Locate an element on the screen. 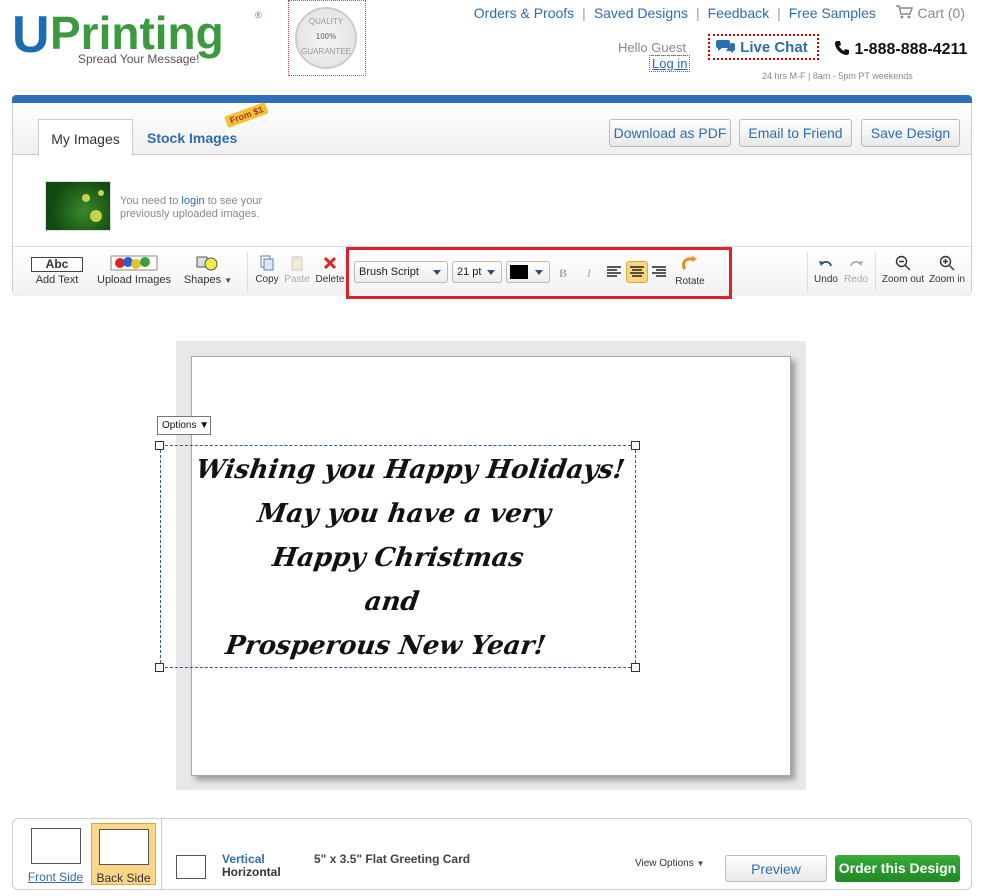  paste-icon is located at coordinates (297, 263).